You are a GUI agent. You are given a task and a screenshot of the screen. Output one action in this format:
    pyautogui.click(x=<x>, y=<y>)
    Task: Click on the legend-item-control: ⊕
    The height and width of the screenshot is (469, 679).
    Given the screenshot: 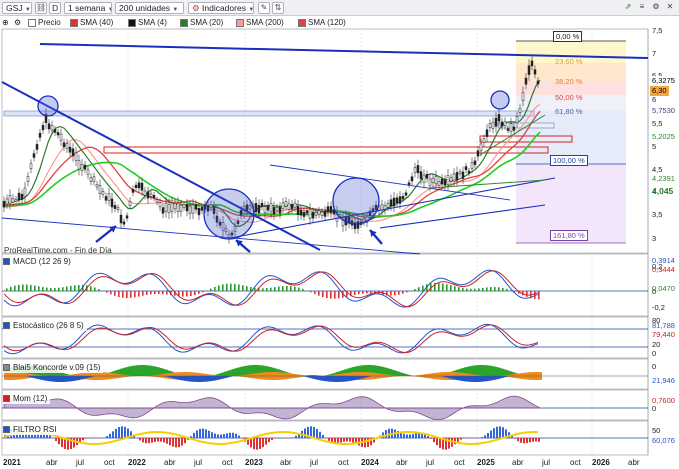 What is the action you would take?
    pyautogui.click(x=5, y=23)
    